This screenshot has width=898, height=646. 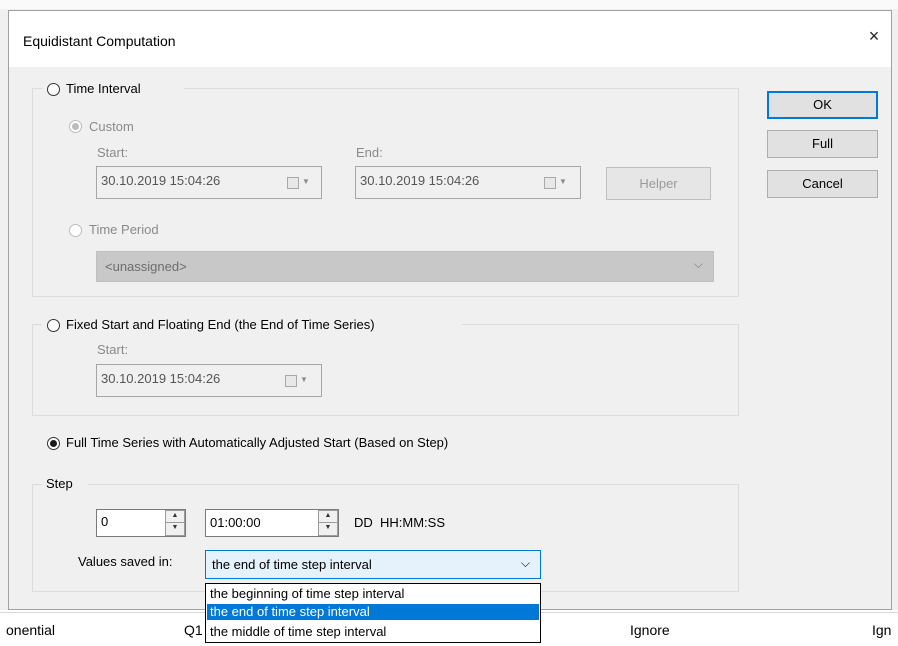 I want to click on option-beginning: the beginning of time step interval, so click(x=373, y=594).